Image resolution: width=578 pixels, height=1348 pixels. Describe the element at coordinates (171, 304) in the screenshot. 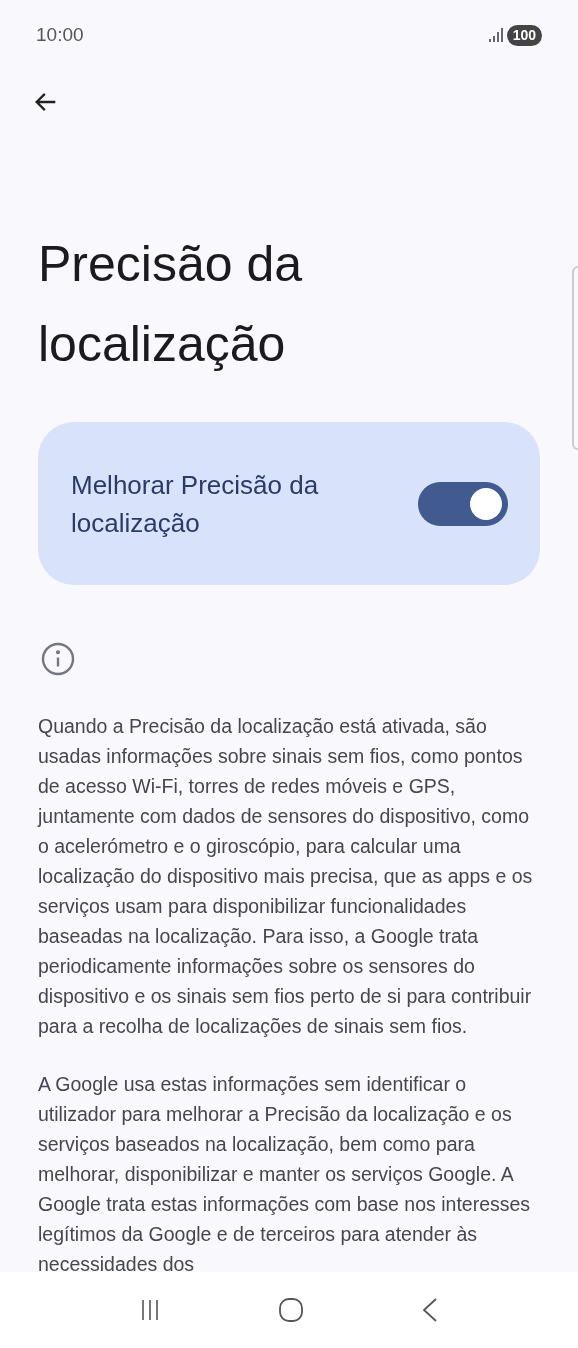

I see `page-title: Precisão da localização` at that location.